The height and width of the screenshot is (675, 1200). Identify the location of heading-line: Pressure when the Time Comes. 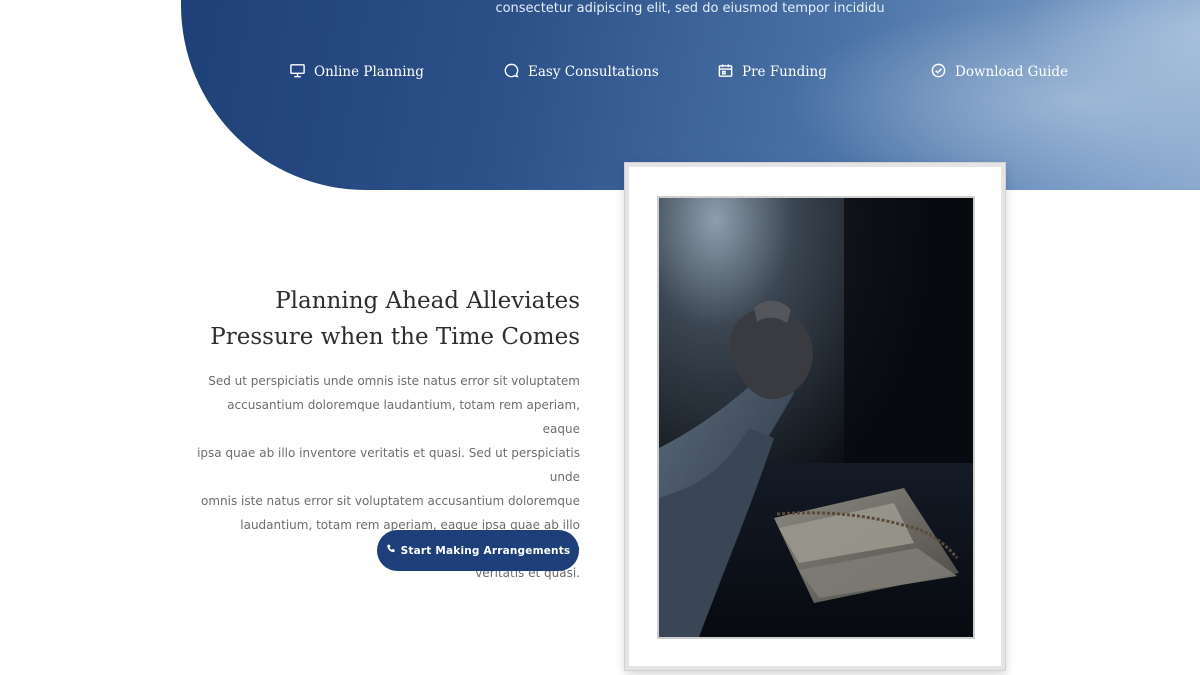
(395, 337).